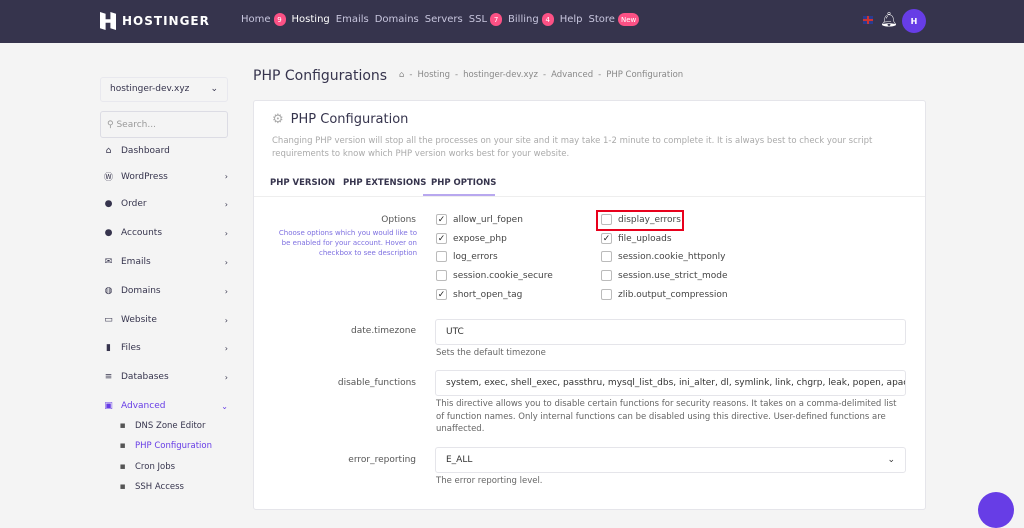  What do you see at coordinates (164, 89) in the screenshot?
I see `domain-select: hostinger-dev.xyz ⌄` at bounding box center [164, 89].